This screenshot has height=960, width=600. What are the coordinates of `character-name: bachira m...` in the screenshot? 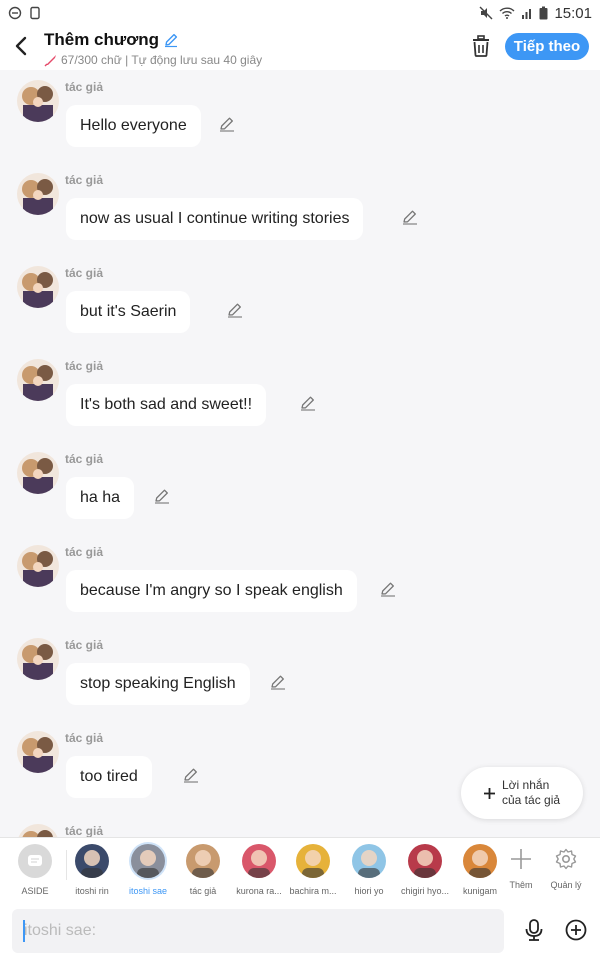 It's located at (313, 891).